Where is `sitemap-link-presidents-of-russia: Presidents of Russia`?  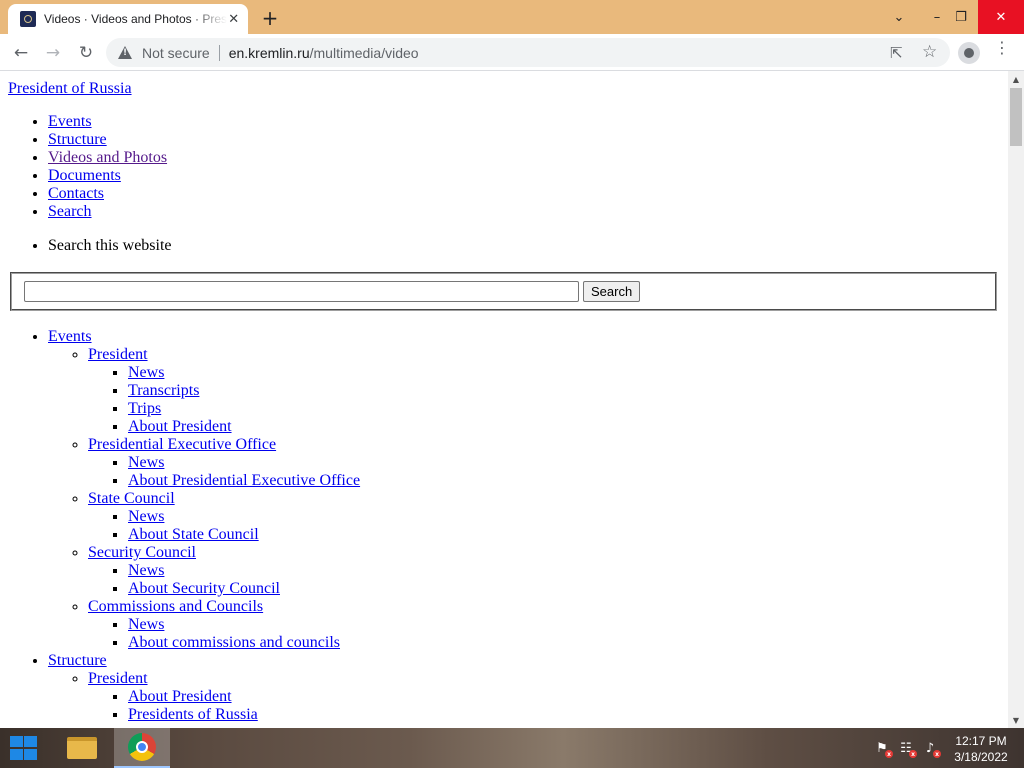 sitemap-link-presidents-of-russia: Presidents of Russia is located at coordinates (193, 714).